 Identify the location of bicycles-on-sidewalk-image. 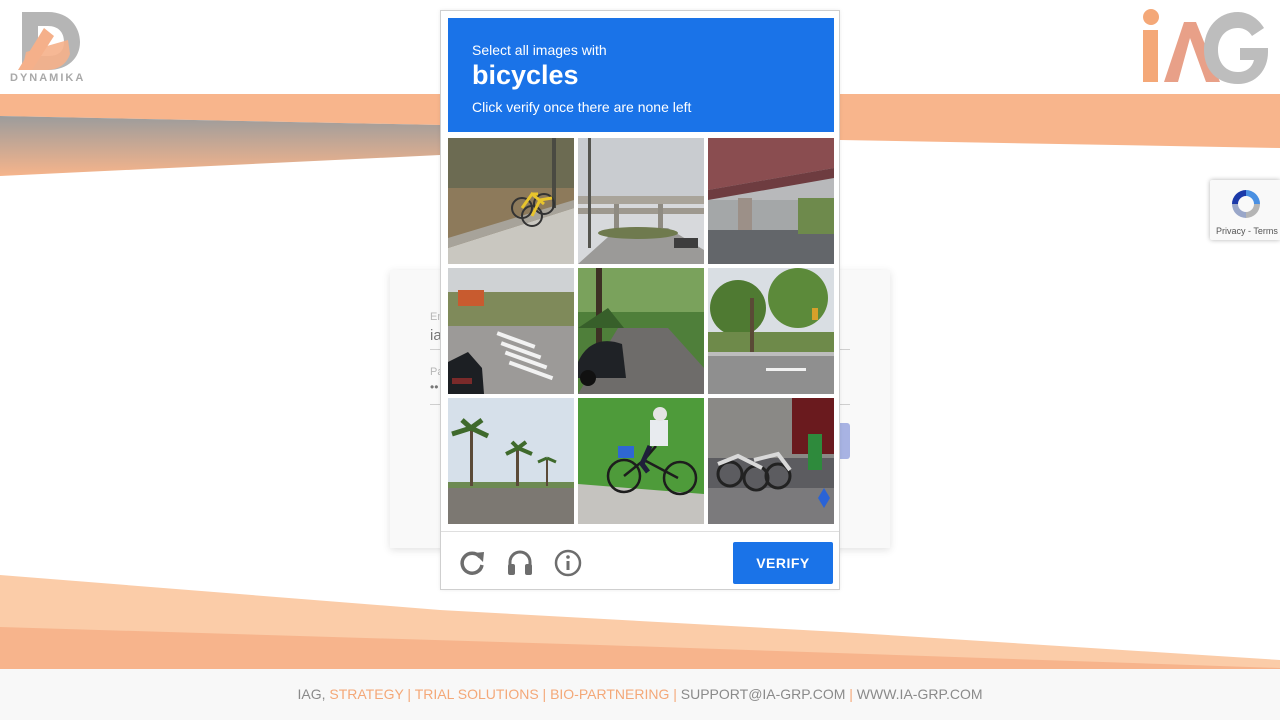
(511, 201).